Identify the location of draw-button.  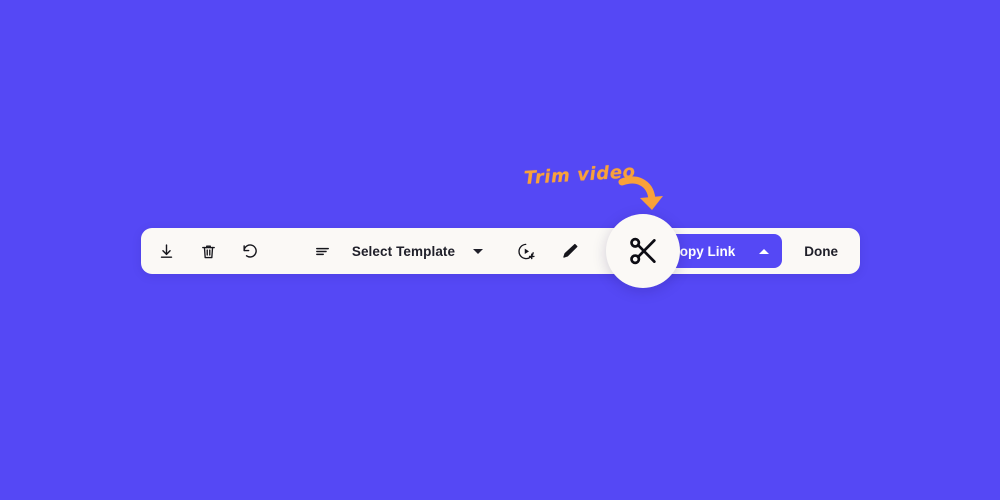
(570, 251).